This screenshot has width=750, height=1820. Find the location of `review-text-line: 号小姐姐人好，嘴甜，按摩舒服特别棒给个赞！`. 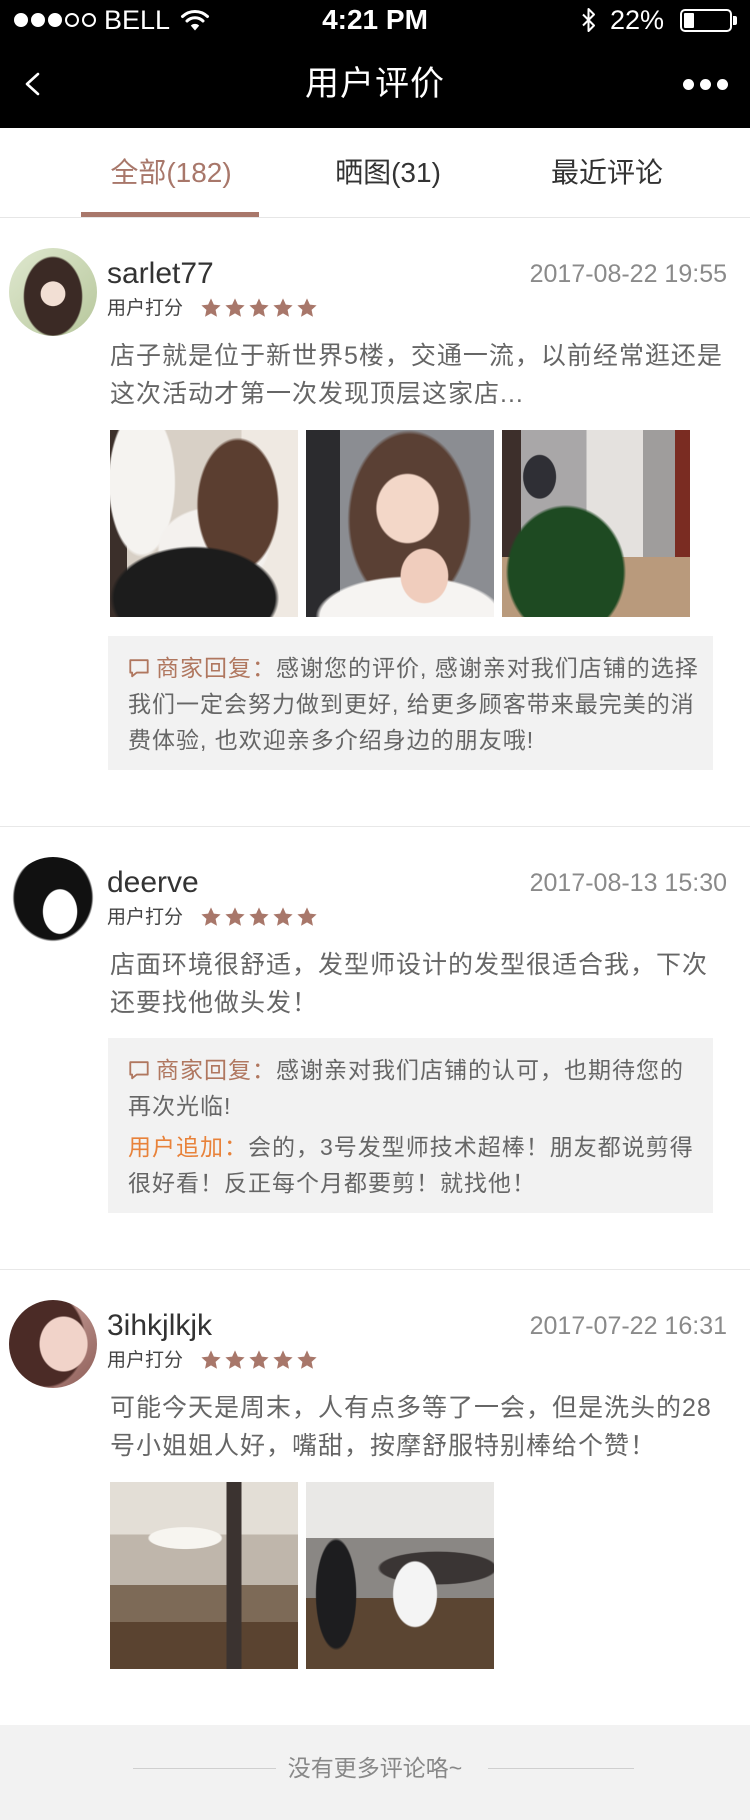

review-text-line: 号小姐姐人好，嘴甜，按摩舒服特别棒给个赞！ is located at coordinates (383, 1446).